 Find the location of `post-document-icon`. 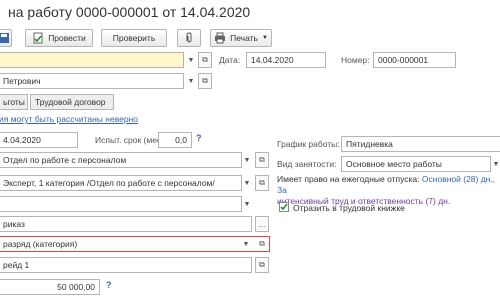

post-document-icon is located at coordinates (38, 38).